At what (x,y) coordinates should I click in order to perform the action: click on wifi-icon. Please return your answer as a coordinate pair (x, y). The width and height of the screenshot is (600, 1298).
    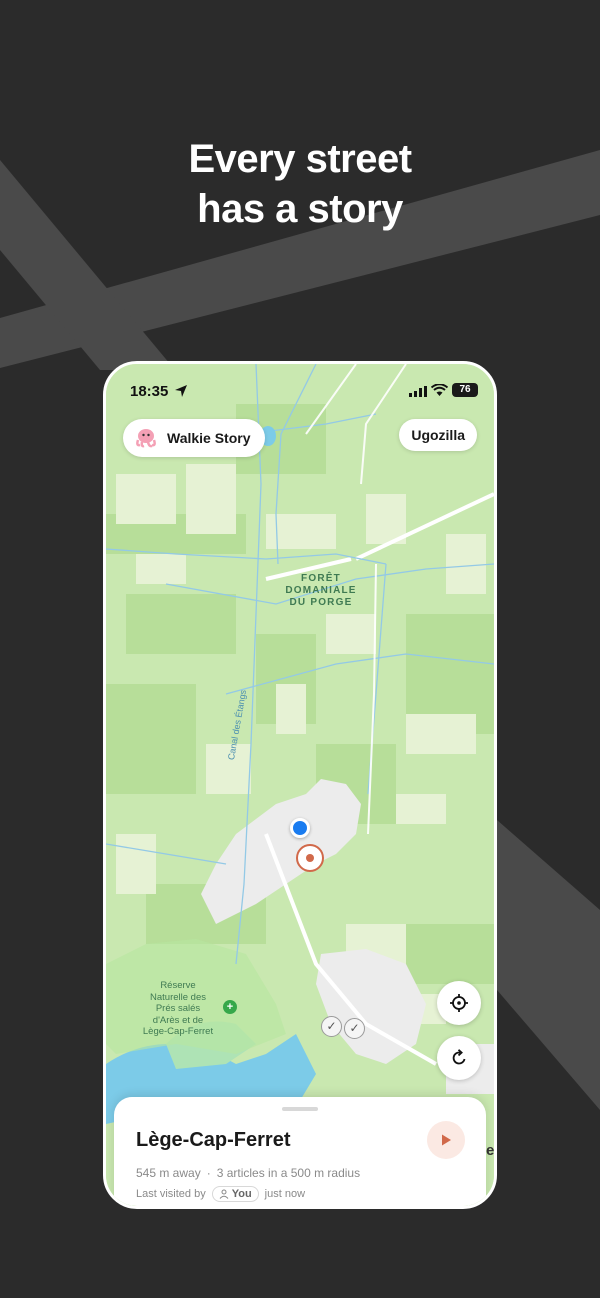
    Looking at the image, I should click on (439, 390).